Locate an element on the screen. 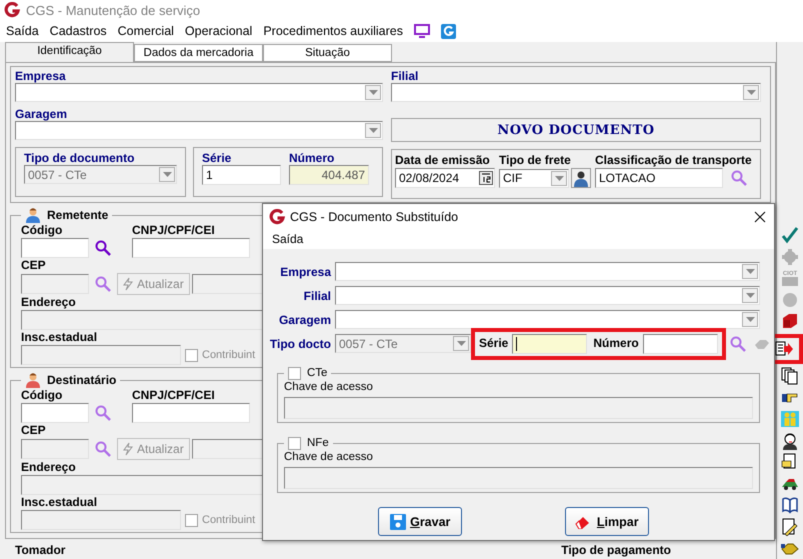  tab: Identificação is located at coordinates (69, 52).